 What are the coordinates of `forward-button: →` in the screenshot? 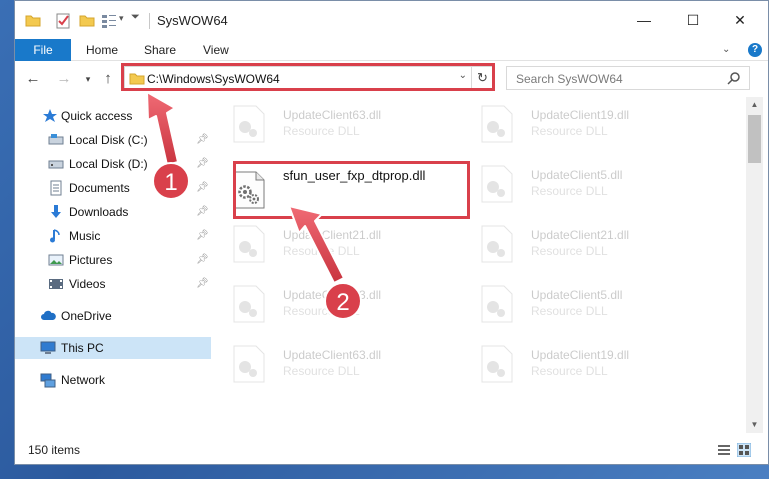 It's located at (64, 79).